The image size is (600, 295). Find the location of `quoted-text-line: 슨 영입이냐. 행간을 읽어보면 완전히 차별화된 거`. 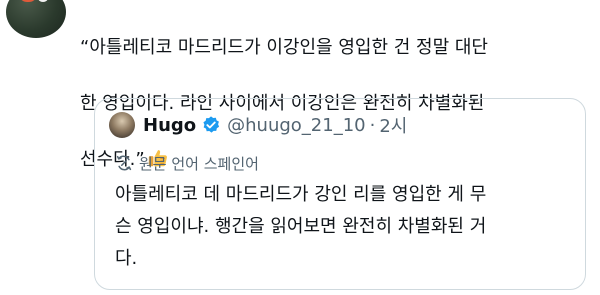

quoted-text-line: 슨 영입이냐. 행간을 읽어보면 완전히 차별화된 거 is located at coordinates (301, 226).